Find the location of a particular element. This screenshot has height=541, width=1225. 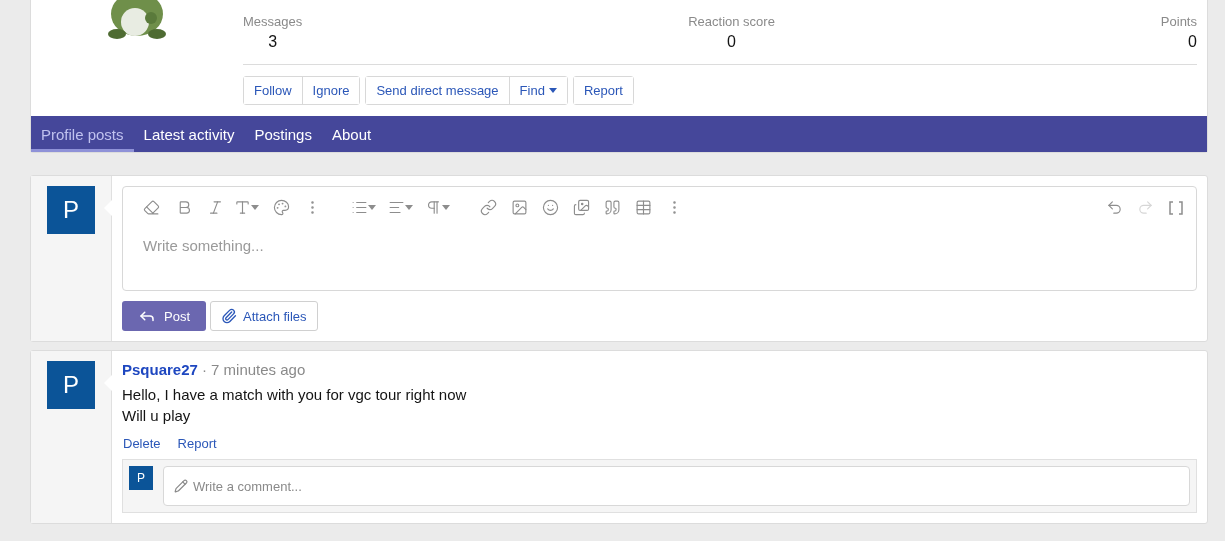

fullscreen-icon is located at coordinates (1176, 207).